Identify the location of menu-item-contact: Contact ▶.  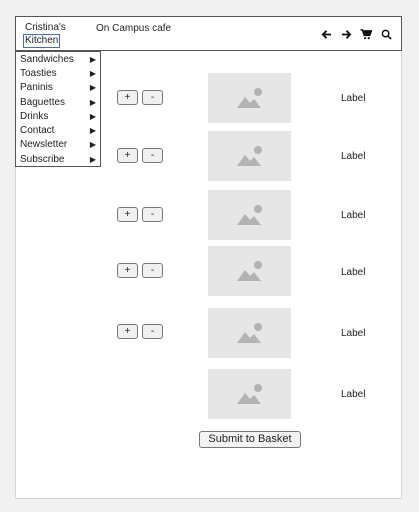
(58, 130).